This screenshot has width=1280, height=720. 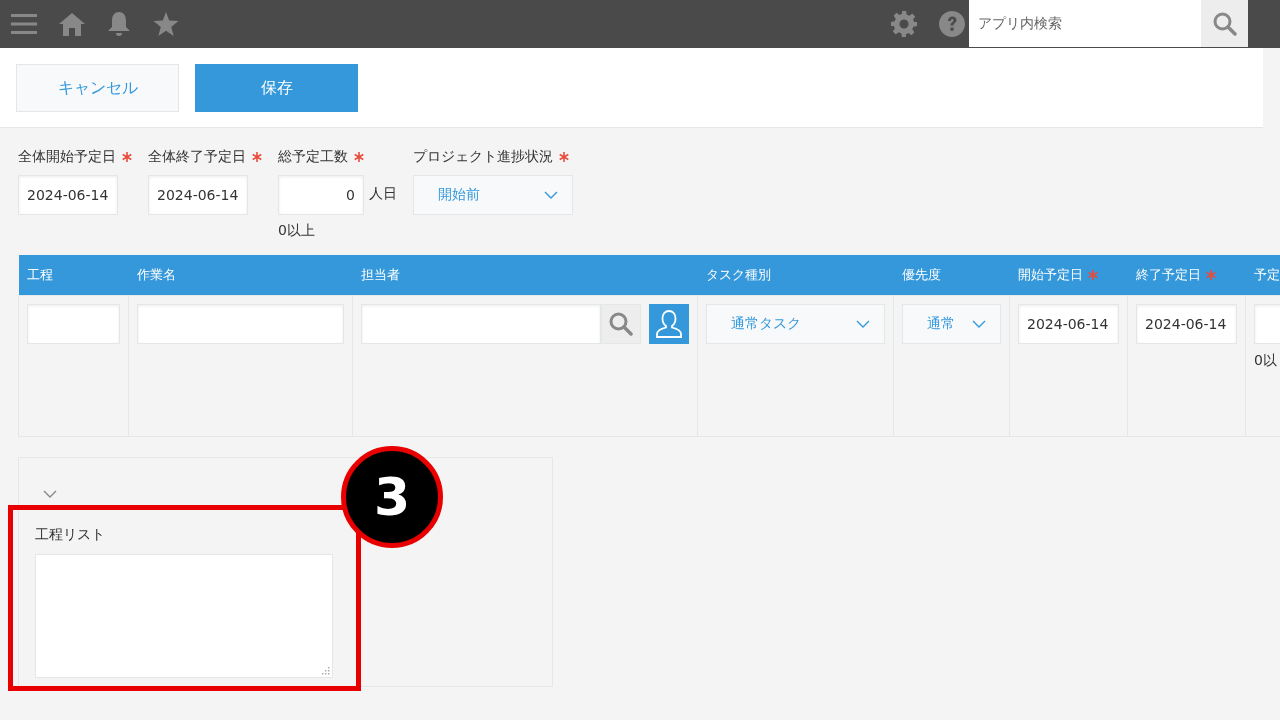 What do you see at coordinates (297, 231) in the screenshot?
I see `hint-text: 0以上` at bounding box center [297, 231].